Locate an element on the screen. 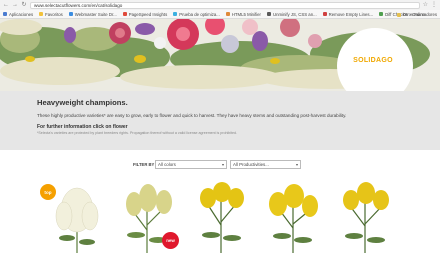  bookmark-html5: HTML5 Minifier is located at coordinates (243, 14).